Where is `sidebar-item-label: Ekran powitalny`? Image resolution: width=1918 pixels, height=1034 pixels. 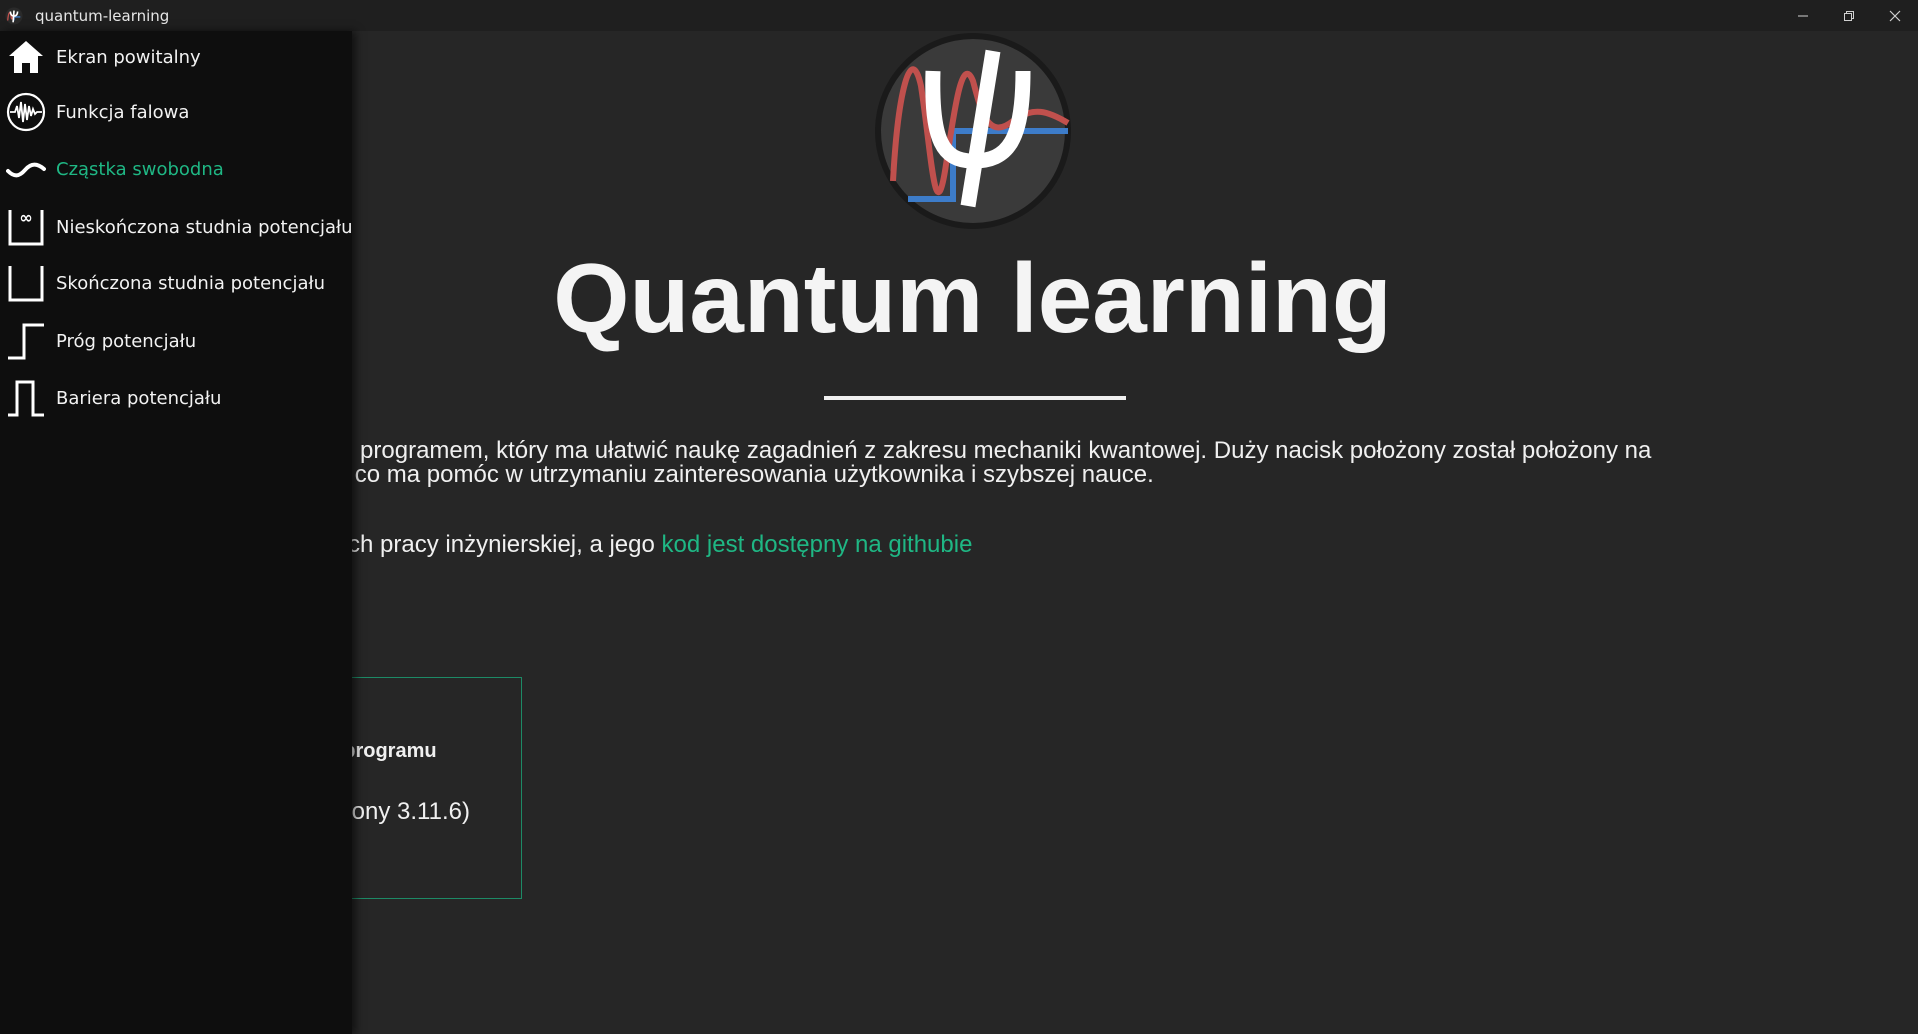 sidebar-item-label: Ekran powitalny is located at coordinates (128, 57).